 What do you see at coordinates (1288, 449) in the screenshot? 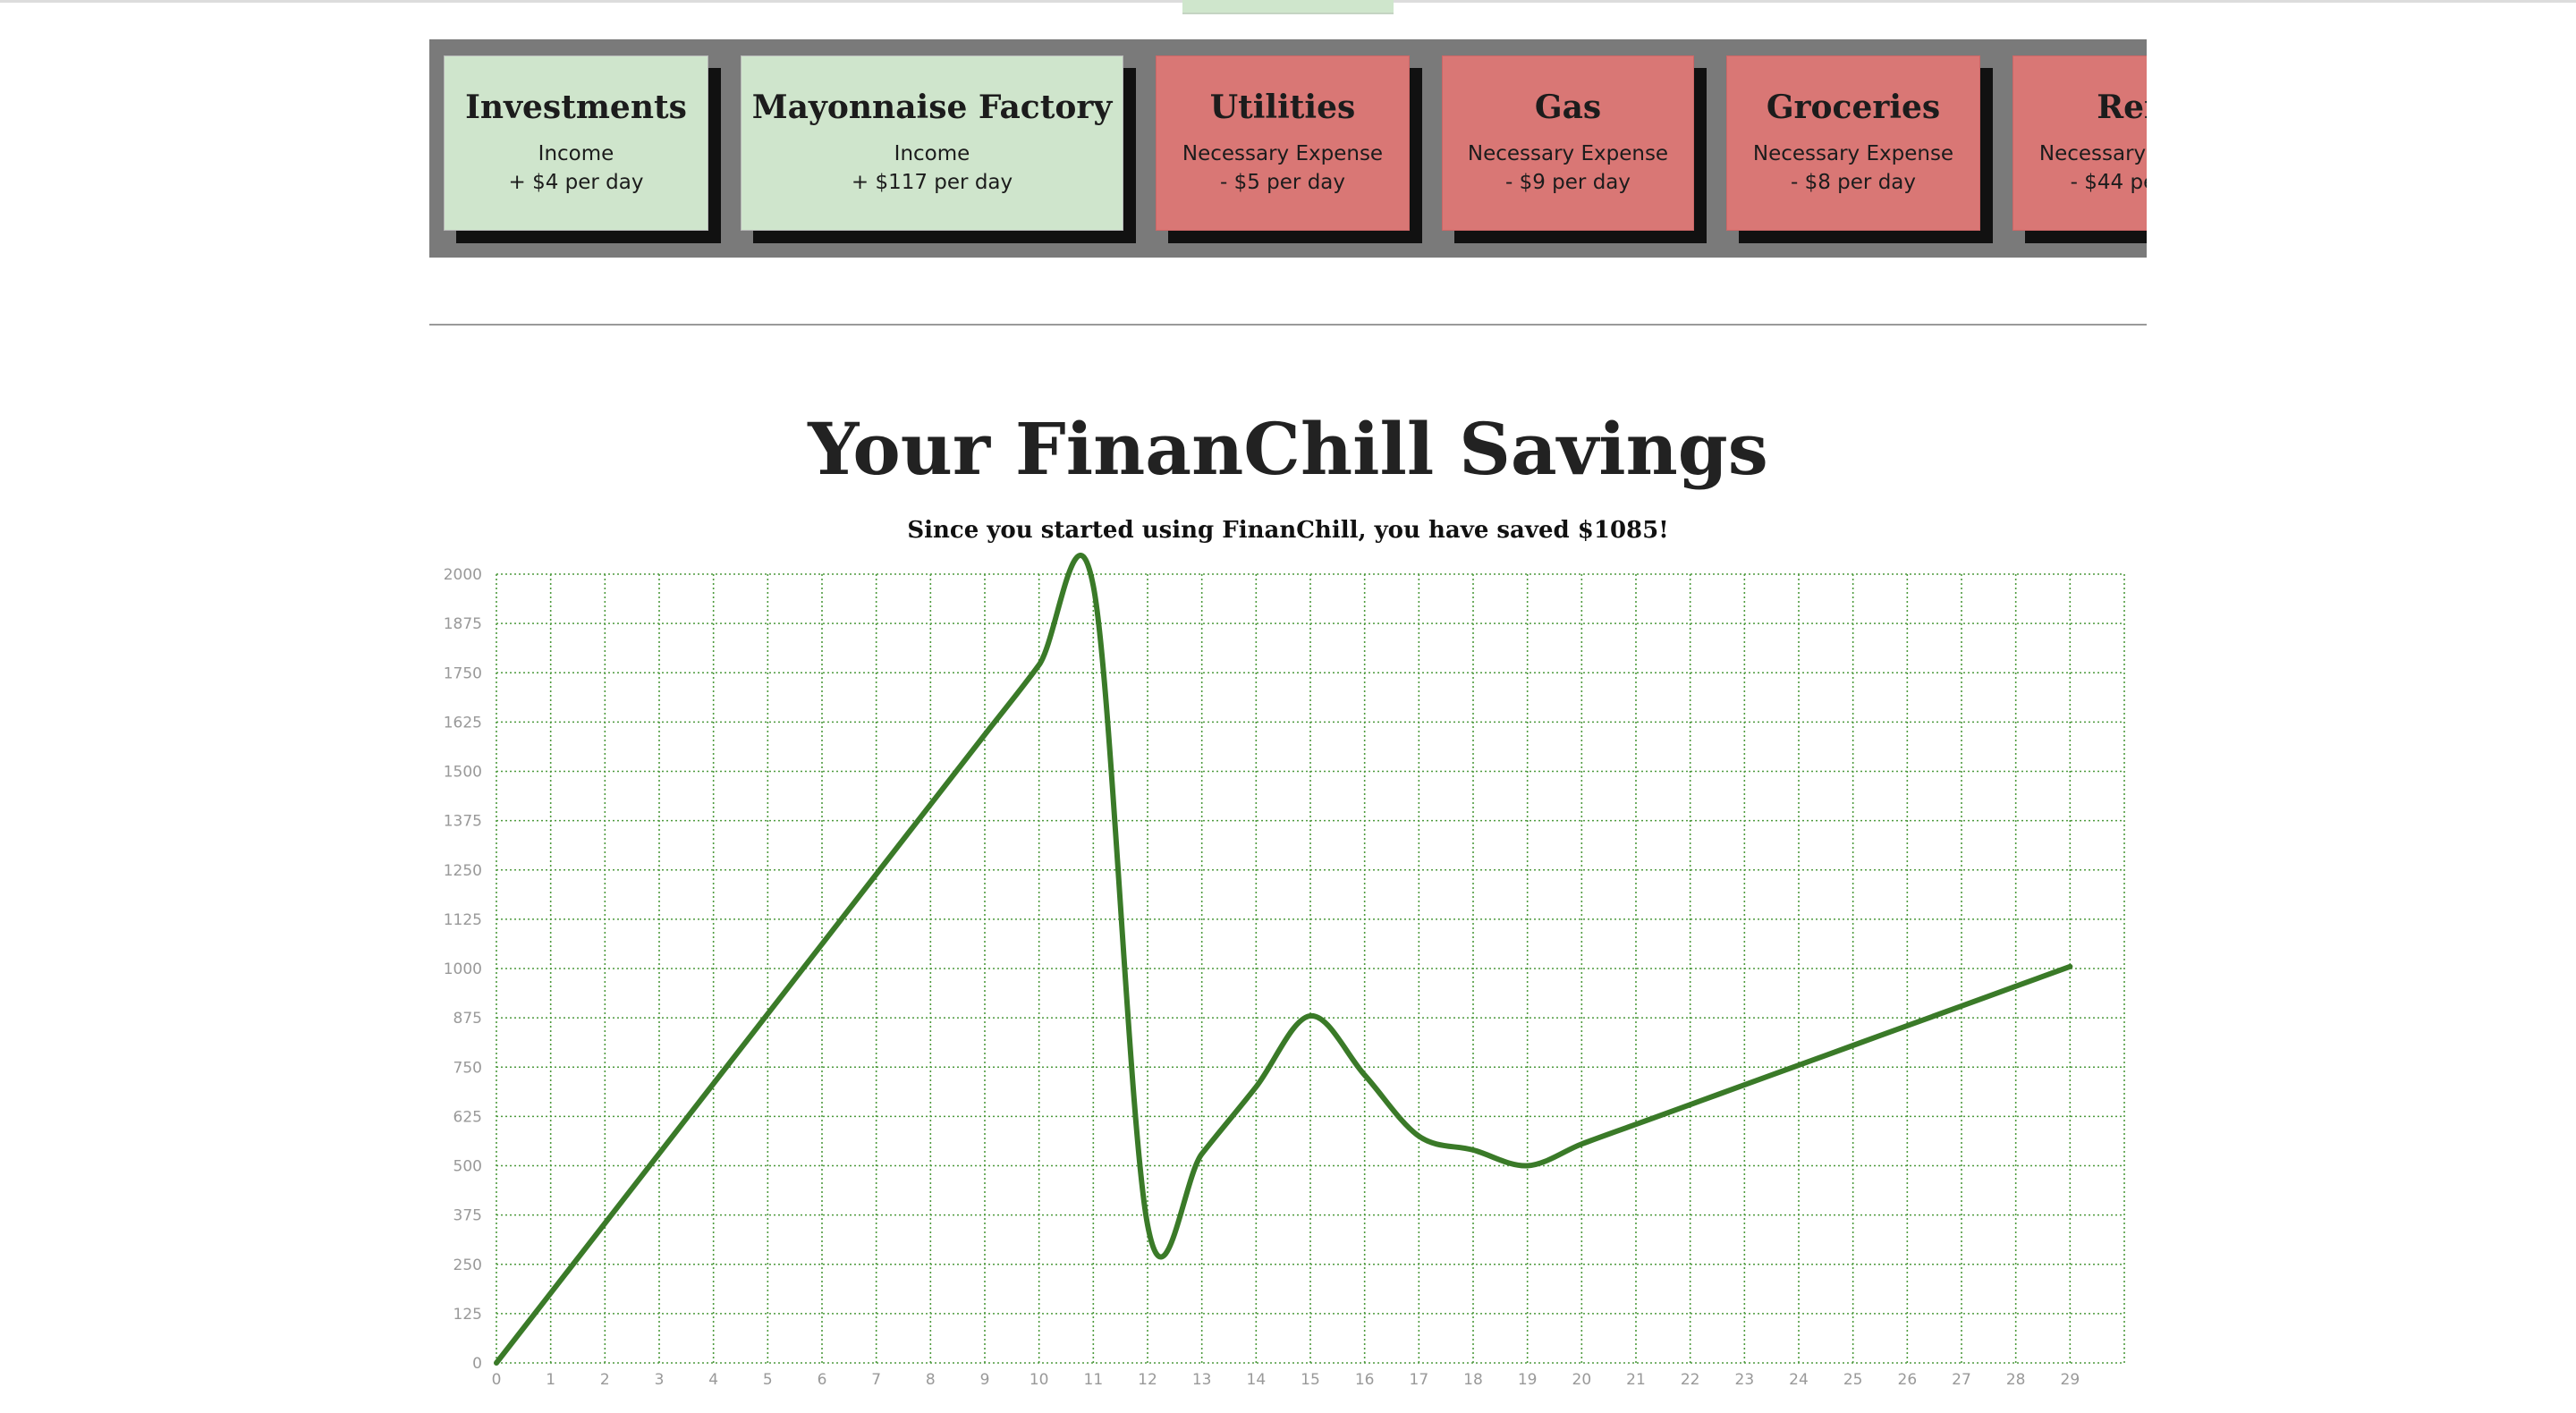
I see `savings-title: Your FinanChill Savings` at bounding box center [1288, 449].